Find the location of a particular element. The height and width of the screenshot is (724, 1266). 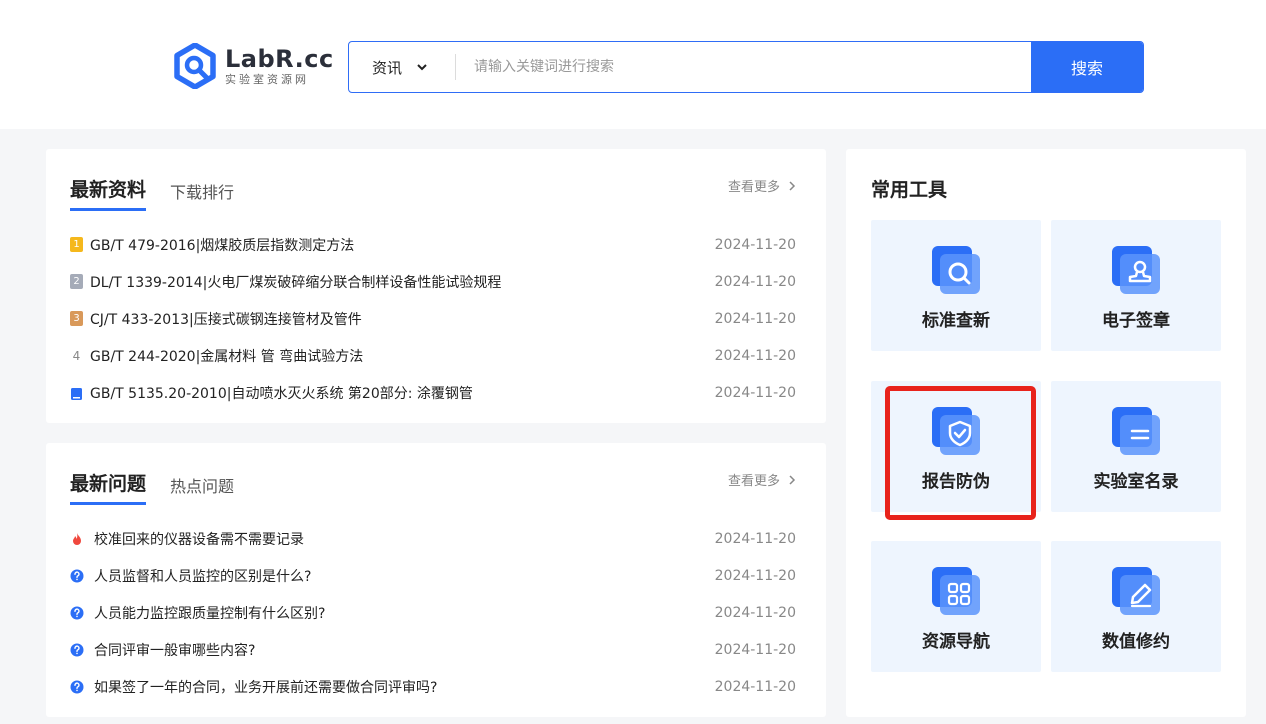

search-bar: 资讯 搜索 is located at coordinates (746, 67).